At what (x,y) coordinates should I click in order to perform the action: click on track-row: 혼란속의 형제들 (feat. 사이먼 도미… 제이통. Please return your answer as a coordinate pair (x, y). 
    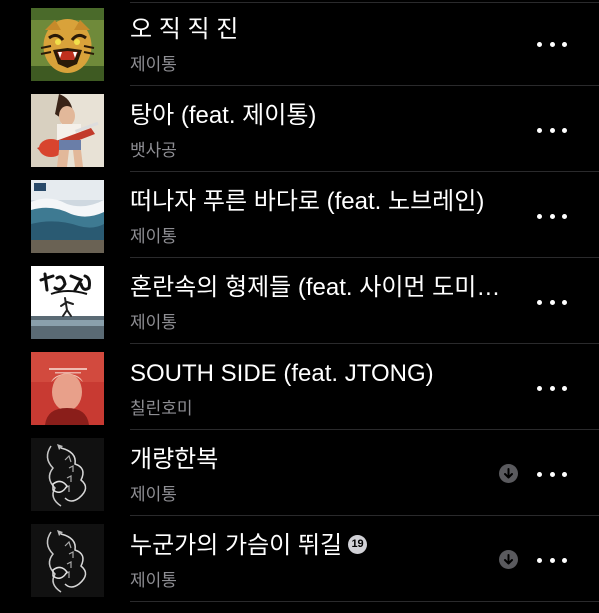
    Looking at the image, I should click on (299, 301).